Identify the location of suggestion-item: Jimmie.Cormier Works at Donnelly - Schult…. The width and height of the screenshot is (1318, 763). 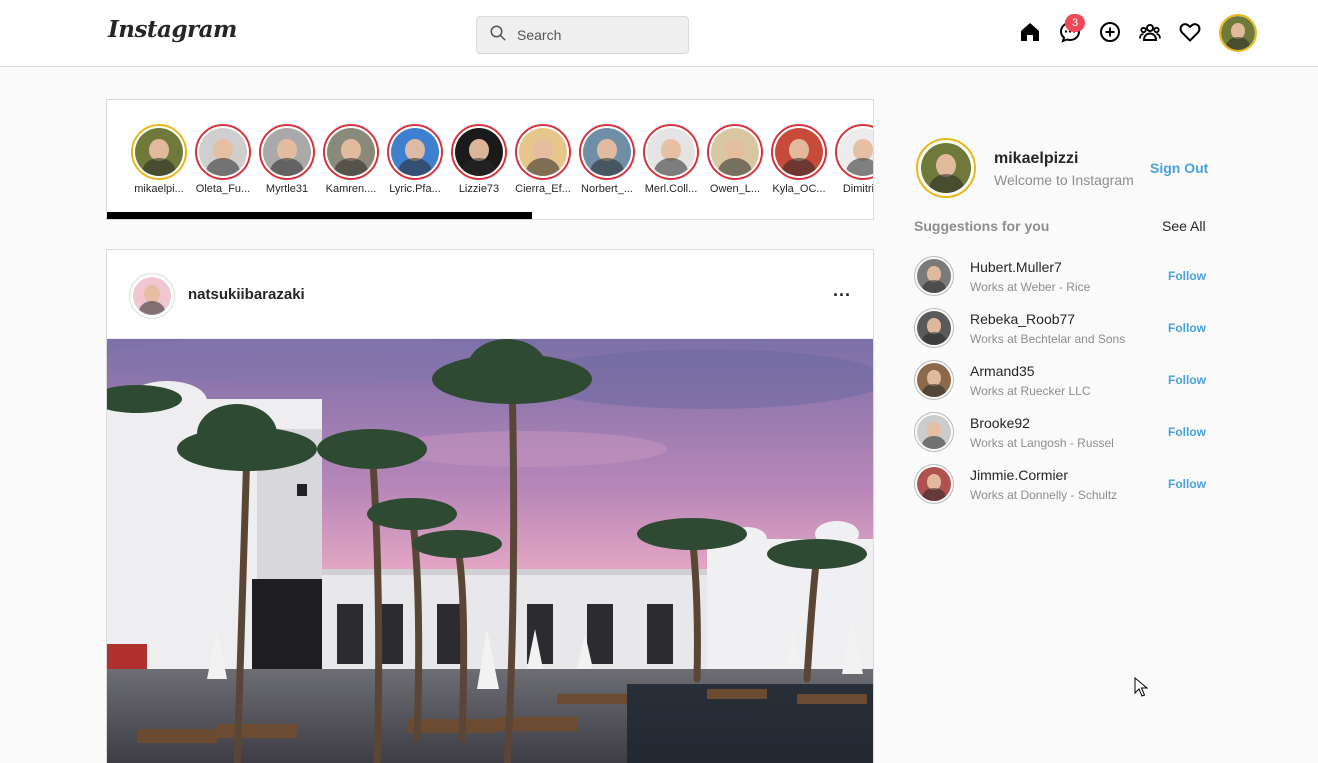
(1061, 484).